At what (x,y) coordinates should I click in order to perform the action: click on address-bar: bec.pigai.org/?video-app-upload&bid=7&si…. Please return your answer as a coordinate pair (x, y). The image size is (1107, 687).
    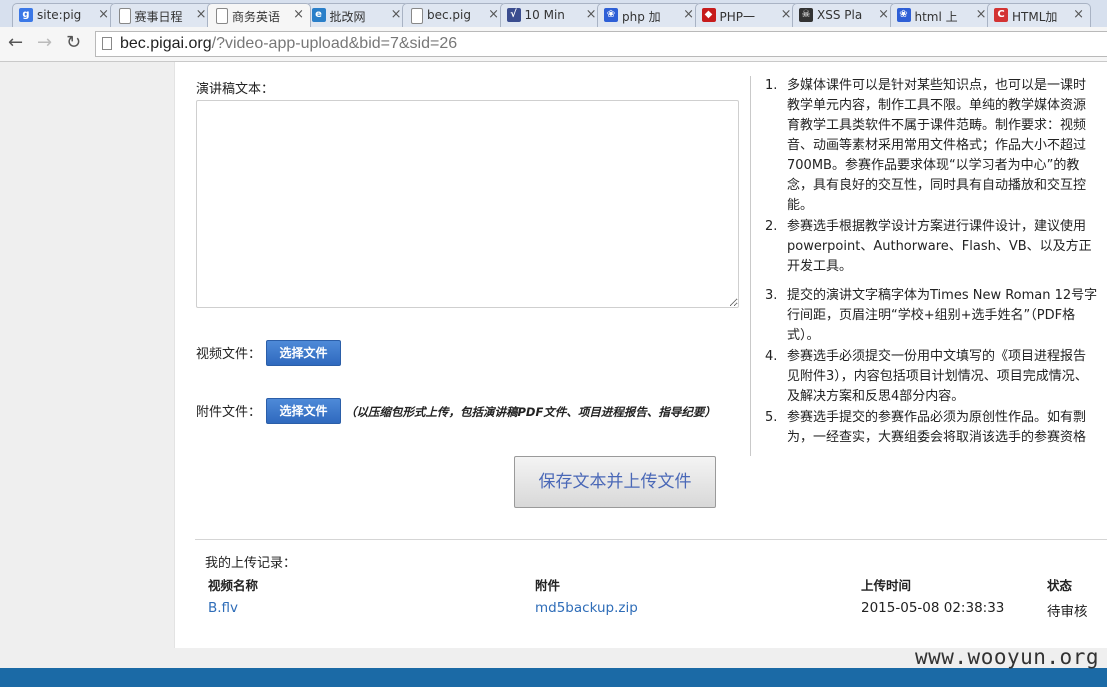
    Looking at the image, I should click on (601, 44).